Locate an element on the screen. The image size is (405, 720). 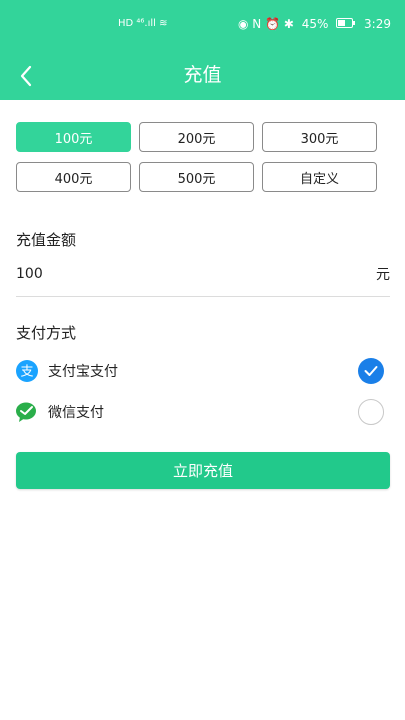
battery-level: 45% is located at coordinates (315, 24).